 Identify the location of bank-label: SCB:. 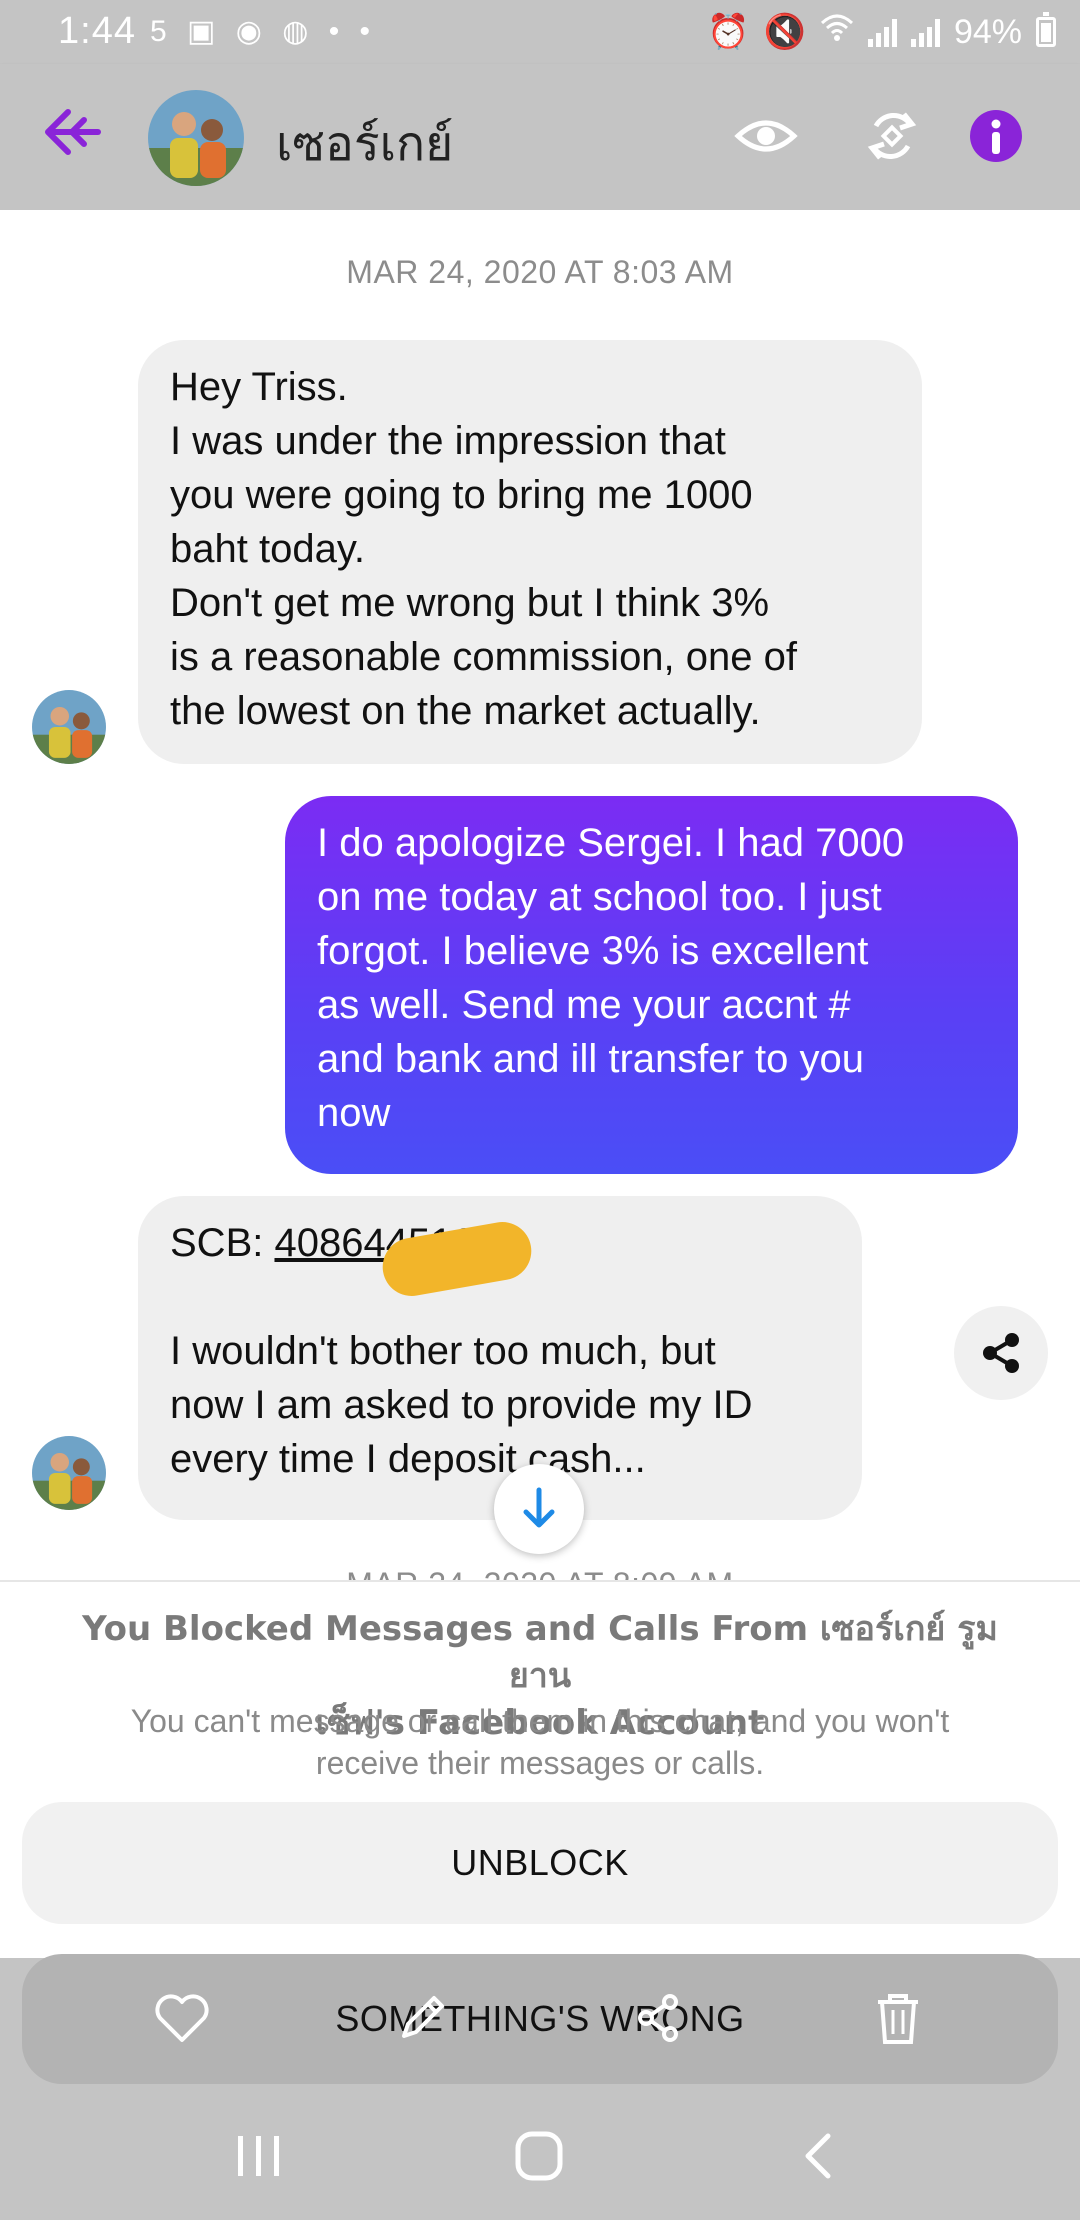
(222, 1243).